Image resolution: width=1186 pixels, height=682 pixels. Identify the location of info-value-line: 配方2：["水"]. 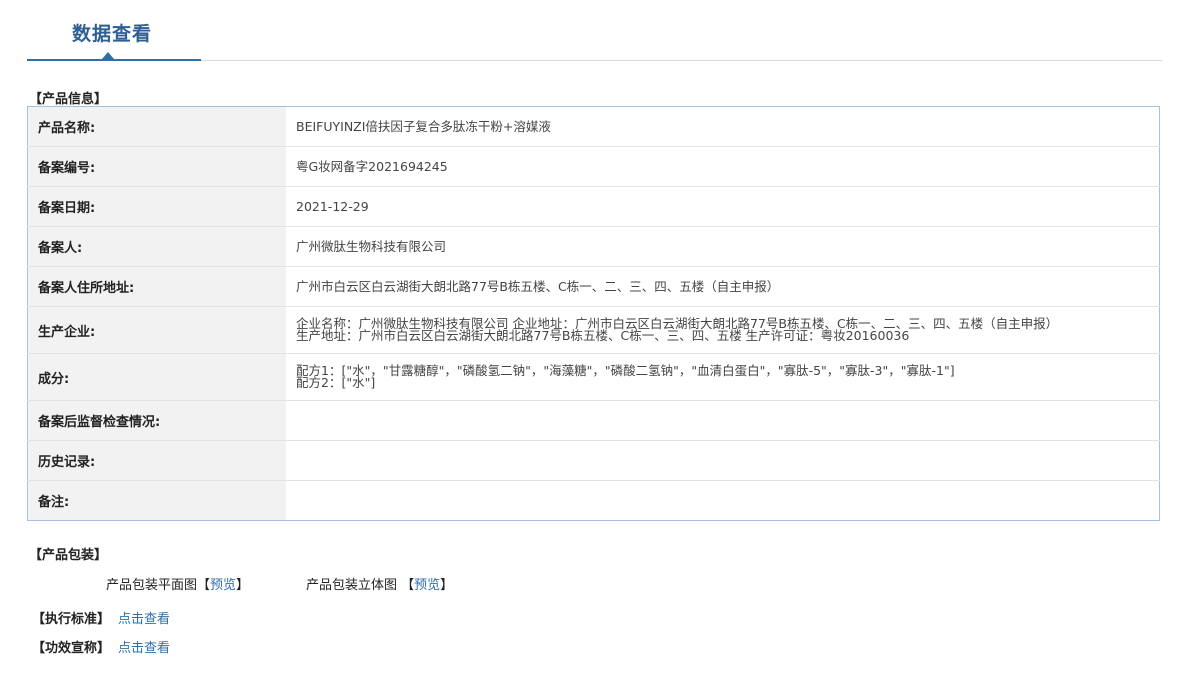
(336, 382).